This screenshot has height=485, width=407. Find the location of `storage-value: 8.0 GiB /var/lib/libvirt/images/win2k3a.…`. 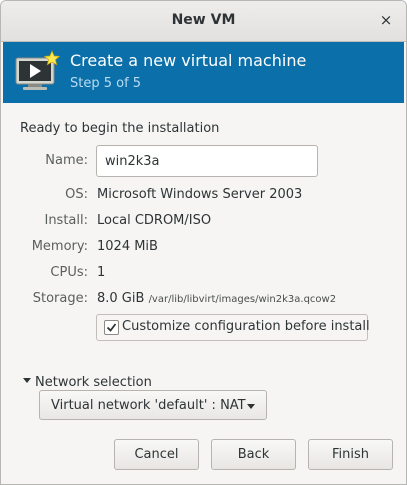

storage-value: 8.0 GiB /var/lib/libvirt/images/win2k3a.… is located at coordinates (216, 298).